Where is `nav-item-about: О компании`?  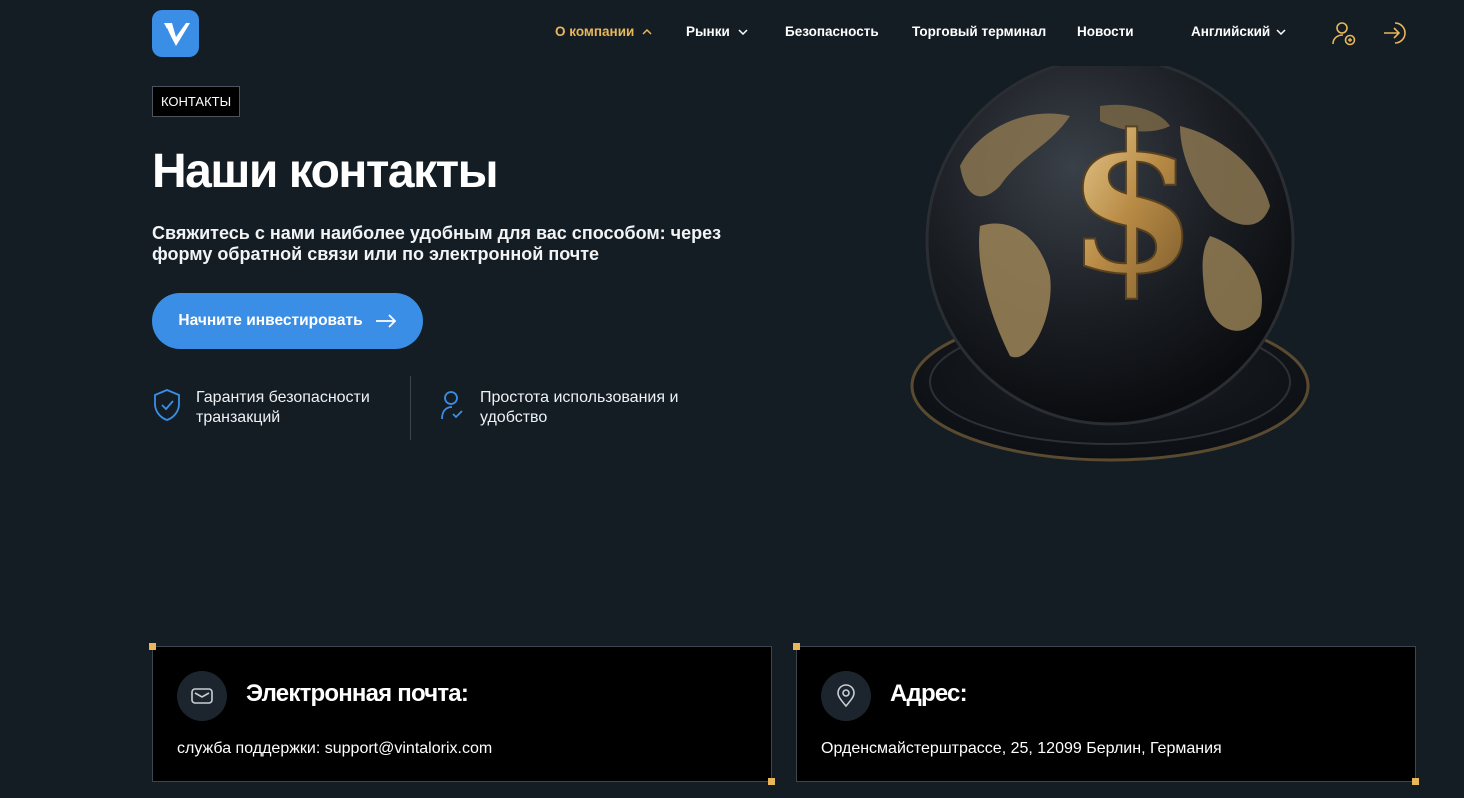
nav-item-about: О компании is located at coordinates (603, 31).